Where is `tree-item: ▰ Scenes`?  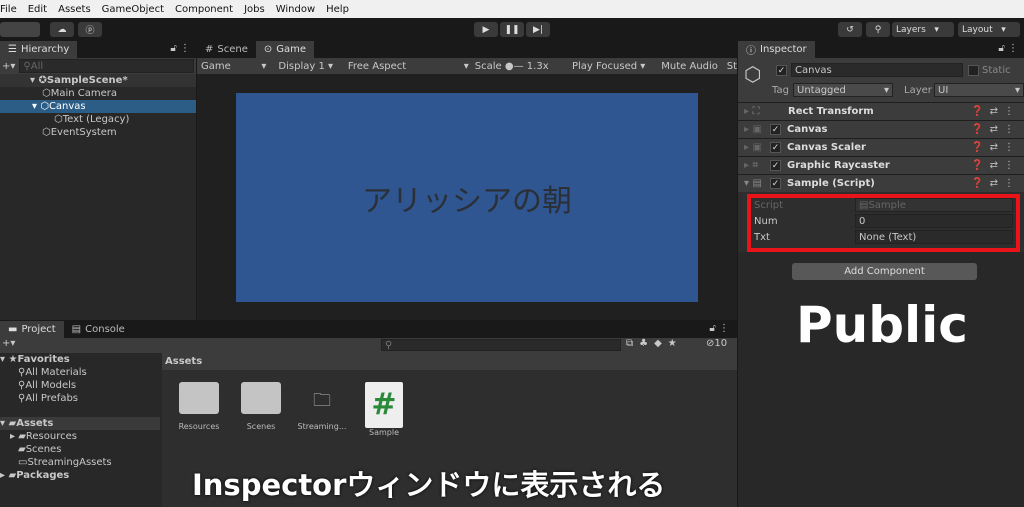 tree-item: ▰ Scenes is located at coordinates (80, 449).